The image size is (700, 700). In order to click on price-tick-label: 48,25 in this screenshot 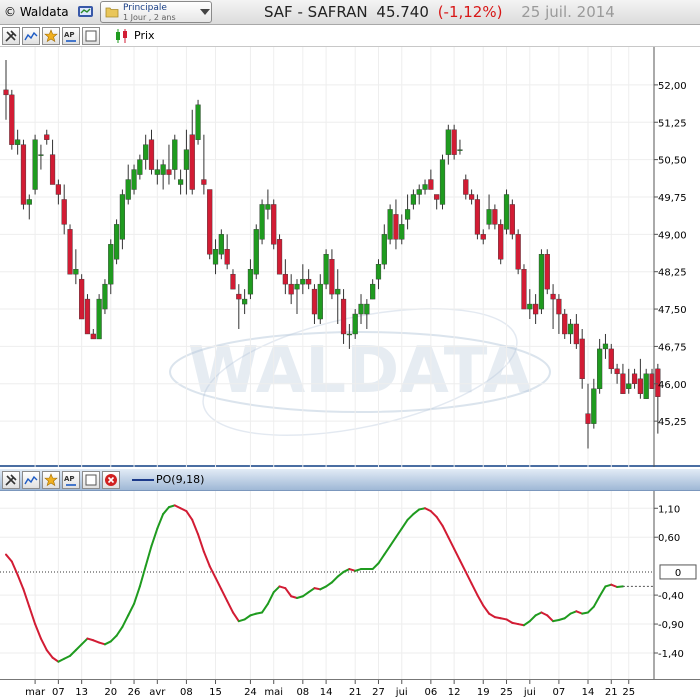, I will do `click(672, 273)`.